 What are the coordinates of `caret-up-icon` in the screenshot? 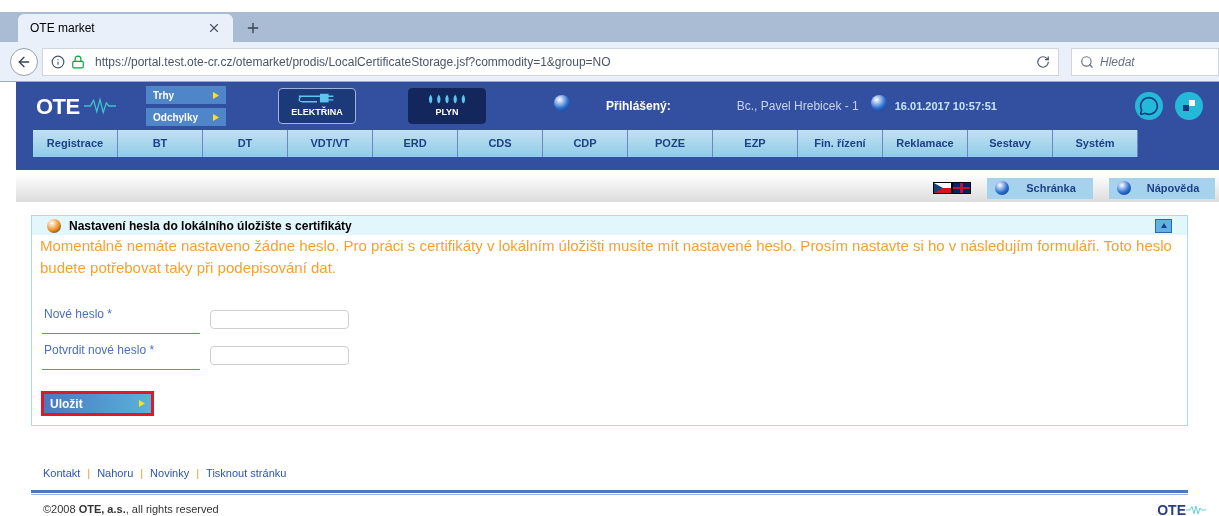 It's located at (1163, 225).